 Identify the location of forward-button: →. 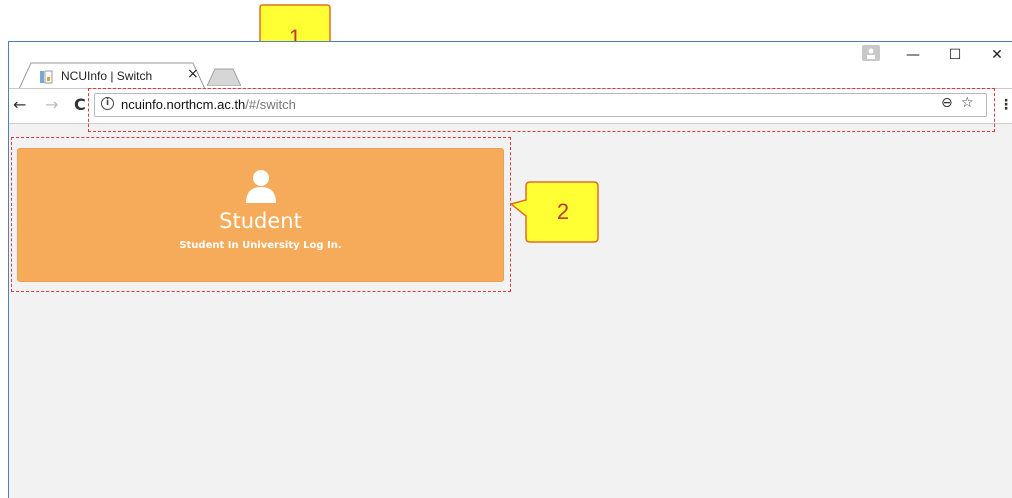
(51, 105).